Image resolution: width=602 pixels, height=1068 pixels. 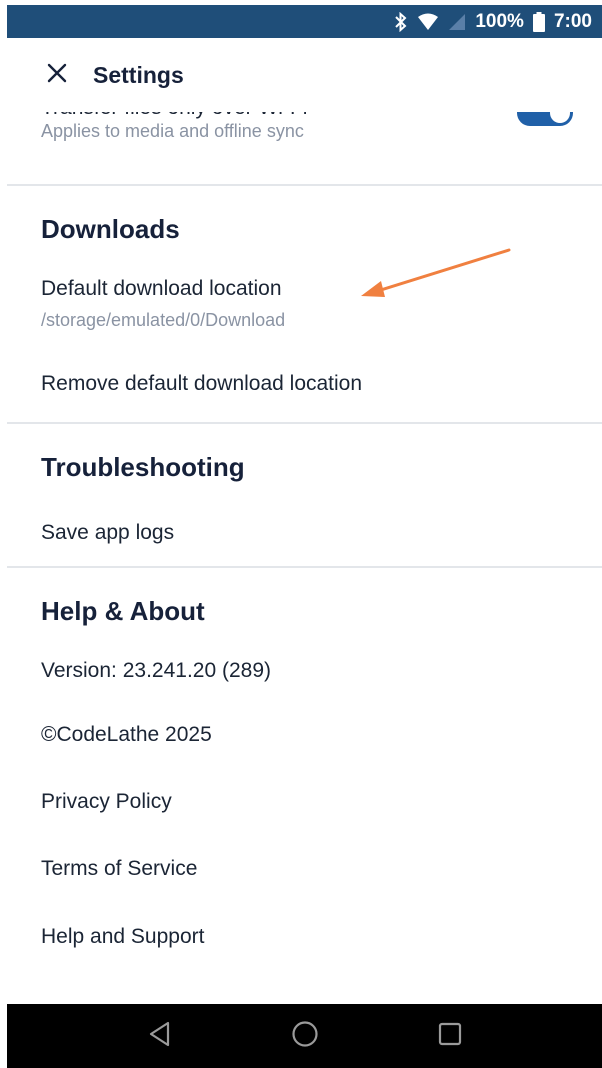 What do you see at coordinates (457, 22) in the screenshot?
I see `signal-icon` at bounding box center [457, 22].